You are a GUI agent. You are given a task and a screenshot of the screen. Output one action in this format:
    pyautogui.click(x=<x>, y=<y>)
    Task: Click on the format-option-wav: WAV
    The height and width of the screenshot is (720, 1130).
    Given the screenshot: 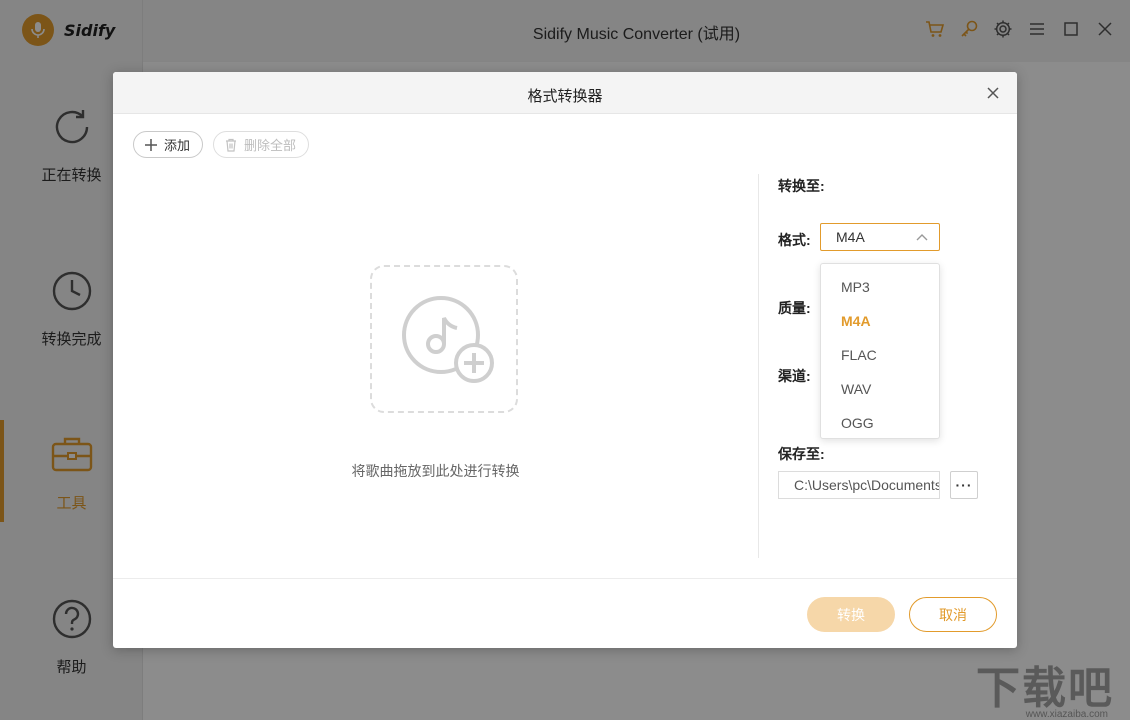 What is the action you would take?
    pyautogui.click(x=880, y=389)
    